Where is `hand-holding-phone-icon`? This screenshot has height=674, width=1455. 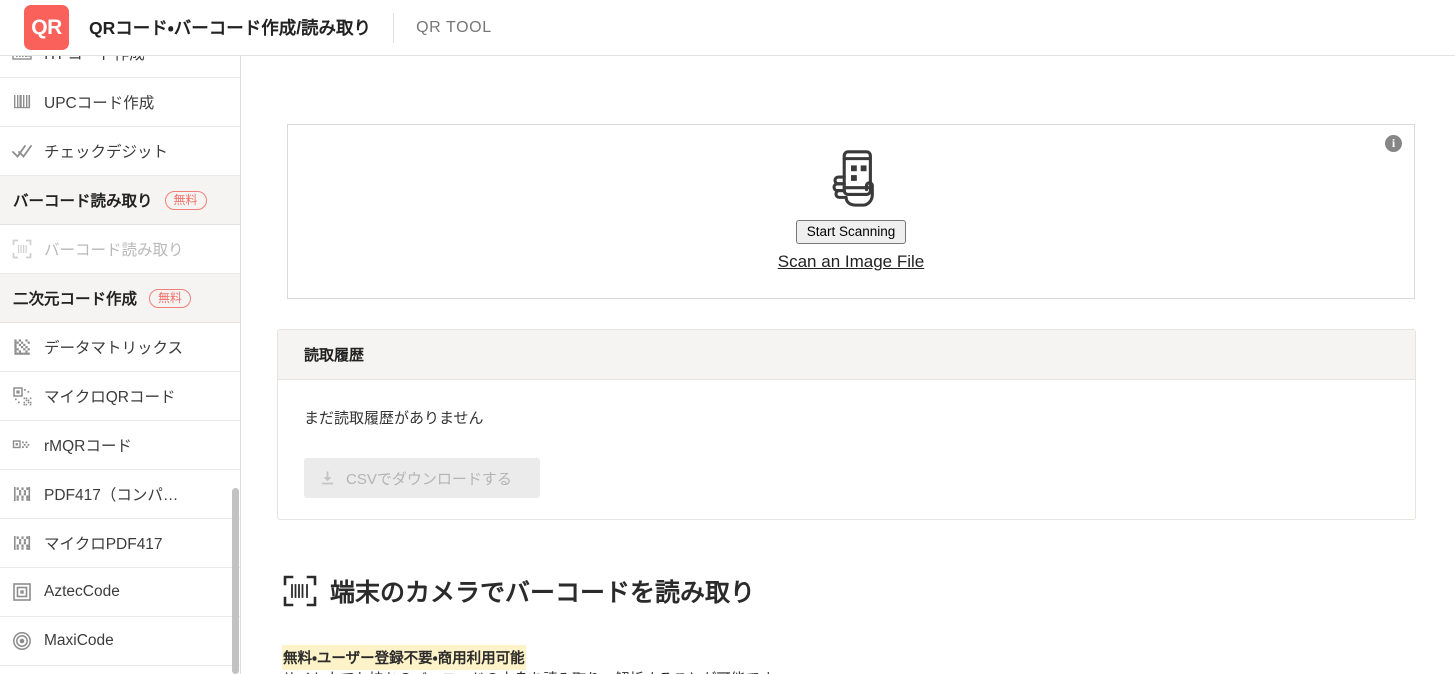 hand-holding-phone-icon is located at coordinates (851, 178).